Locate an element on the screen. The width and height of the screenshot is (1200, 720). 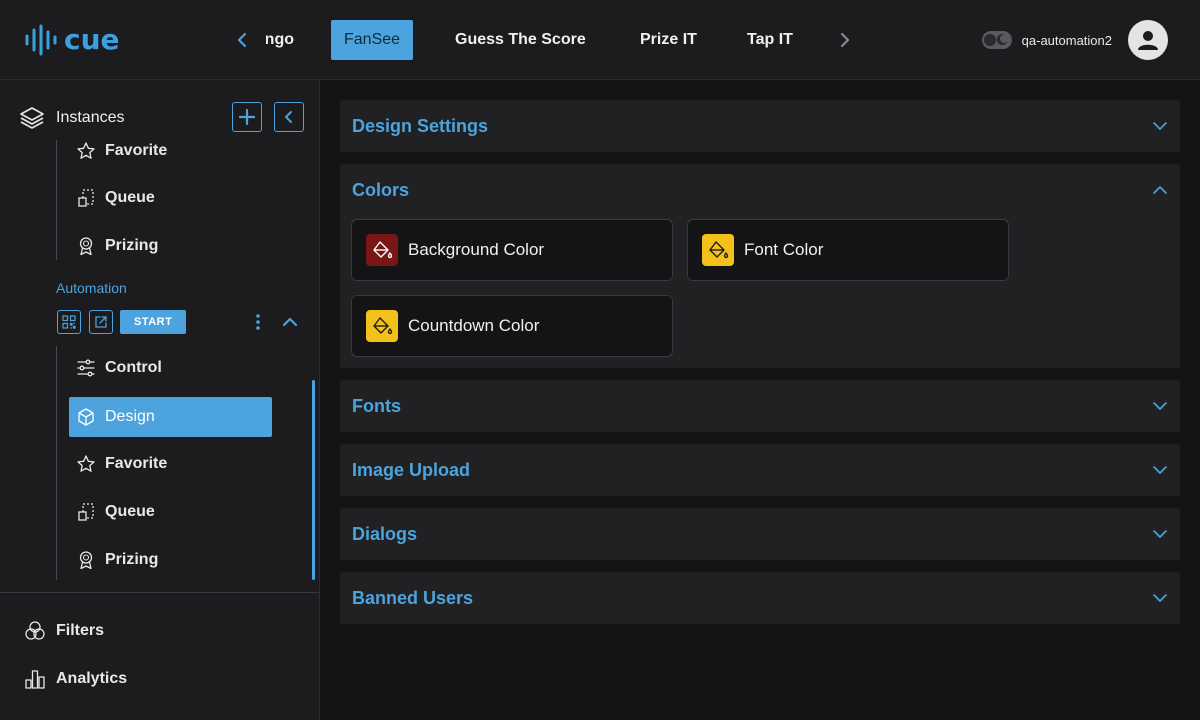
add-instance-button is located at coordinates (247, 117).